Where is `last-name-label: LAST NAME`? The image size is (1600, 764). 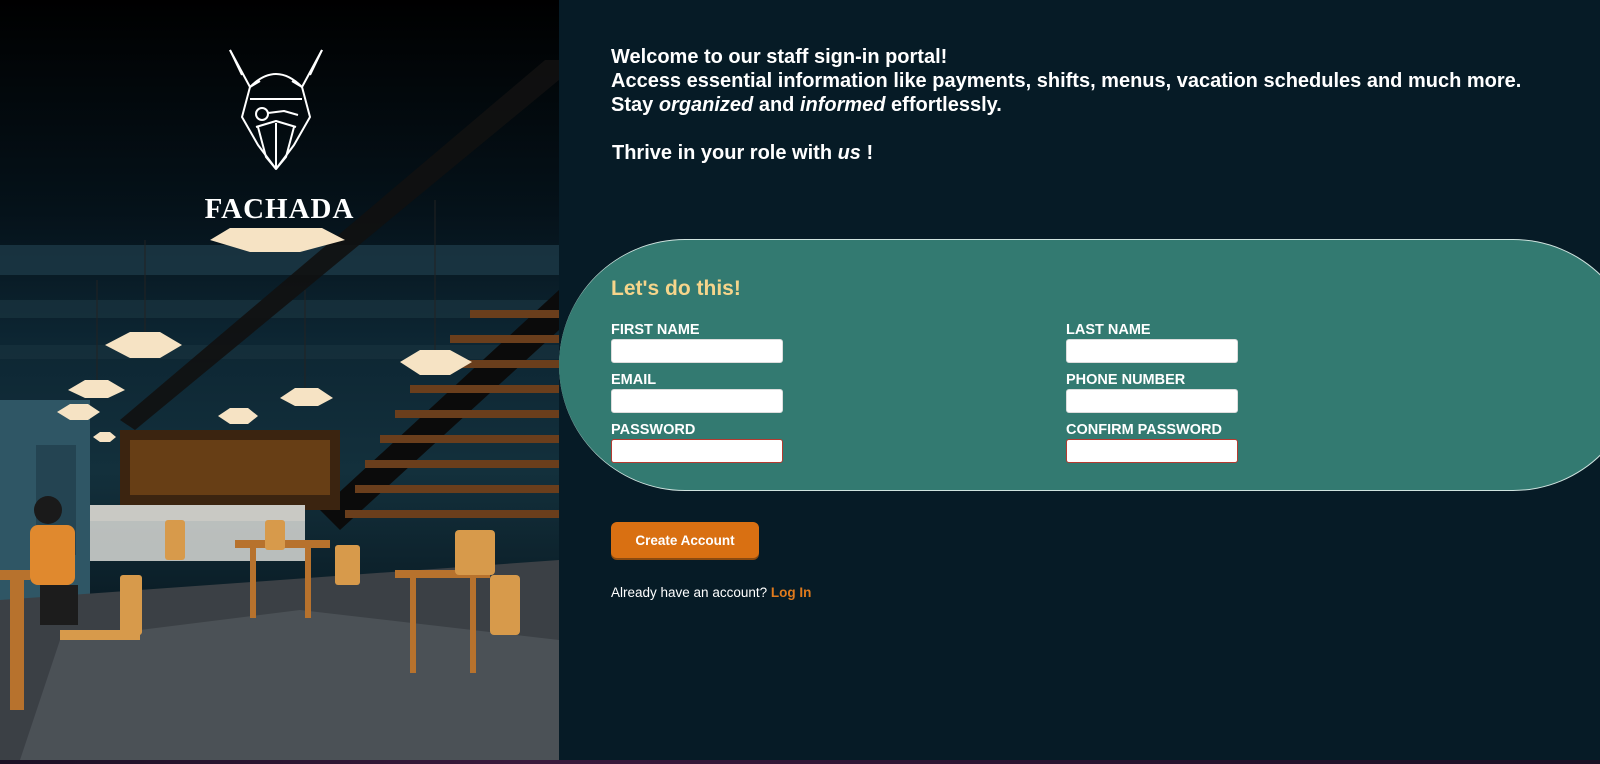
last-name-label: LAST NAME is located at coordinates (1108, 330).